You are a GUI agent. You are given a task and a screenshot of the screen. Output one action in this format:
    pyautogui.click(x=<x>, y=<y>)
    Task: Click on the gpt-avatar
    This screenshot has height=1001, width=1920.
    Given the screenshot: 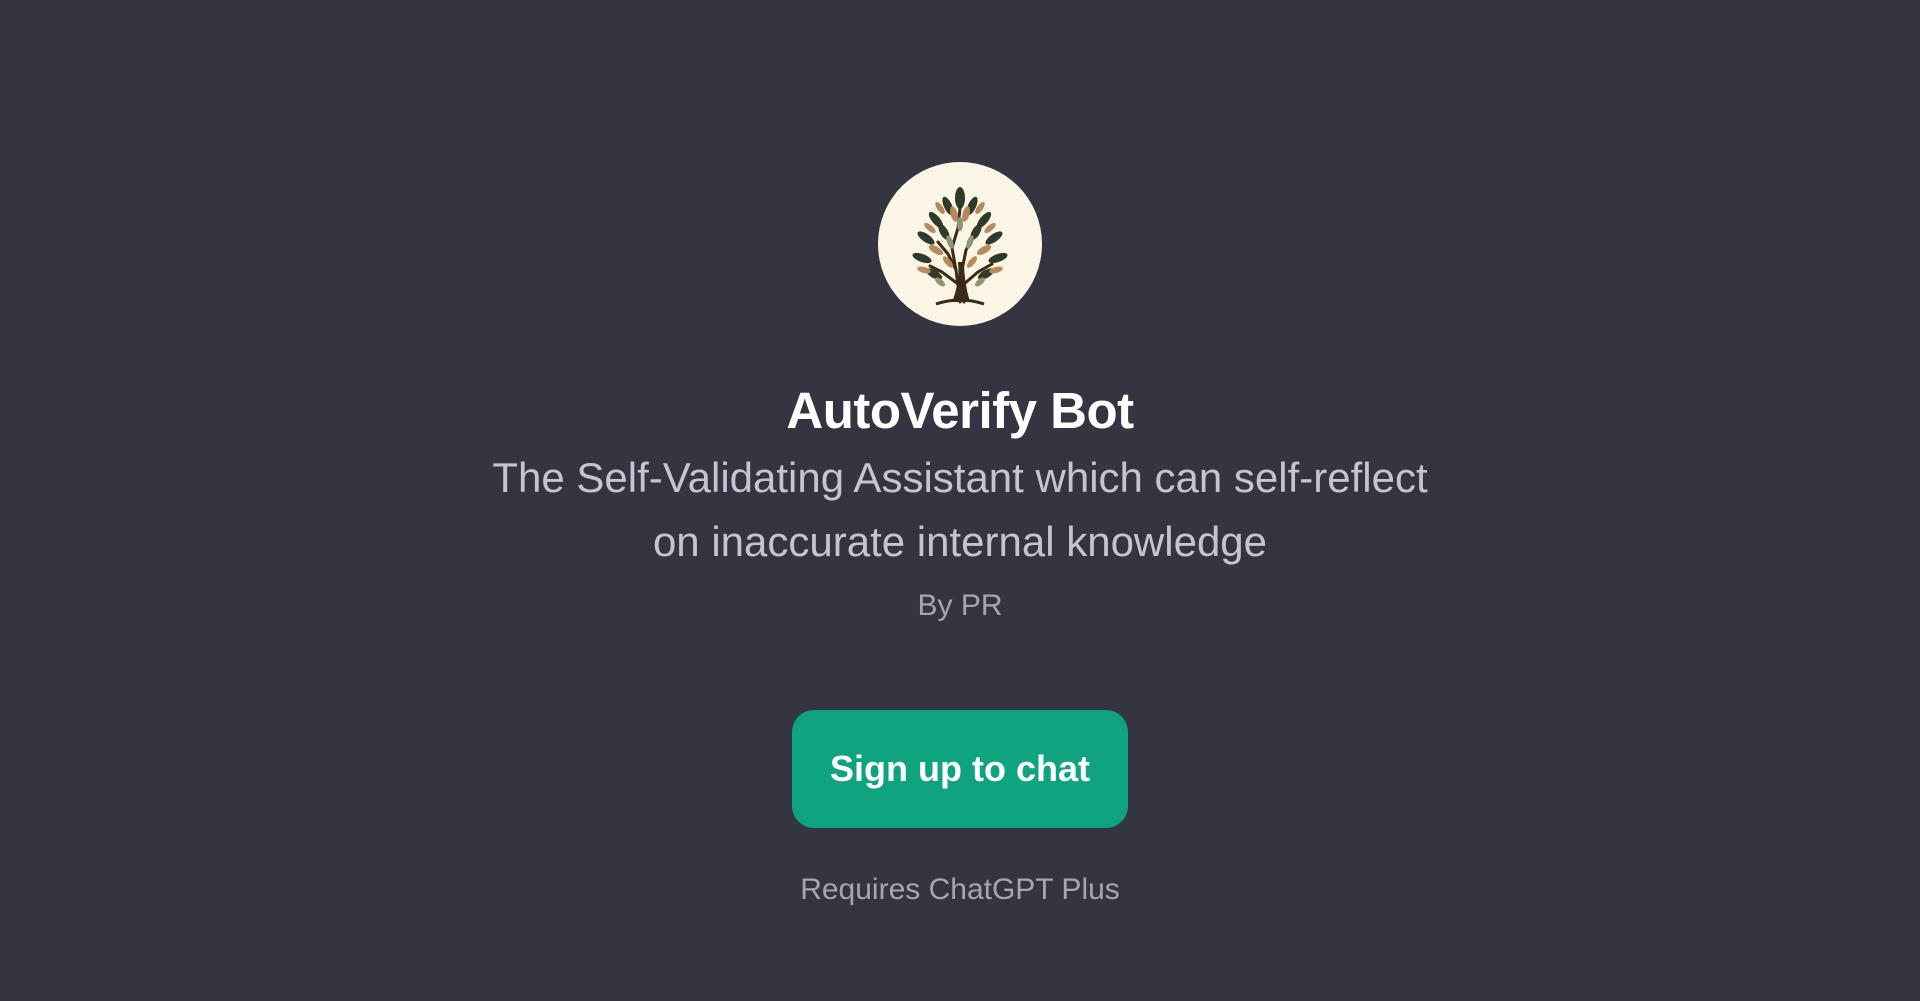 What is the action you would take?
    pyautogui.click(x=960, y=244)
    